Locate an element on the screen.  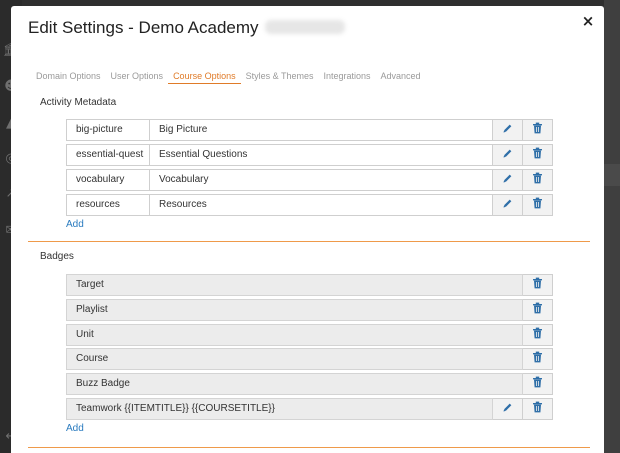
metadata-row: vocabulary Vocabulary is located at coordinates (309, 180).